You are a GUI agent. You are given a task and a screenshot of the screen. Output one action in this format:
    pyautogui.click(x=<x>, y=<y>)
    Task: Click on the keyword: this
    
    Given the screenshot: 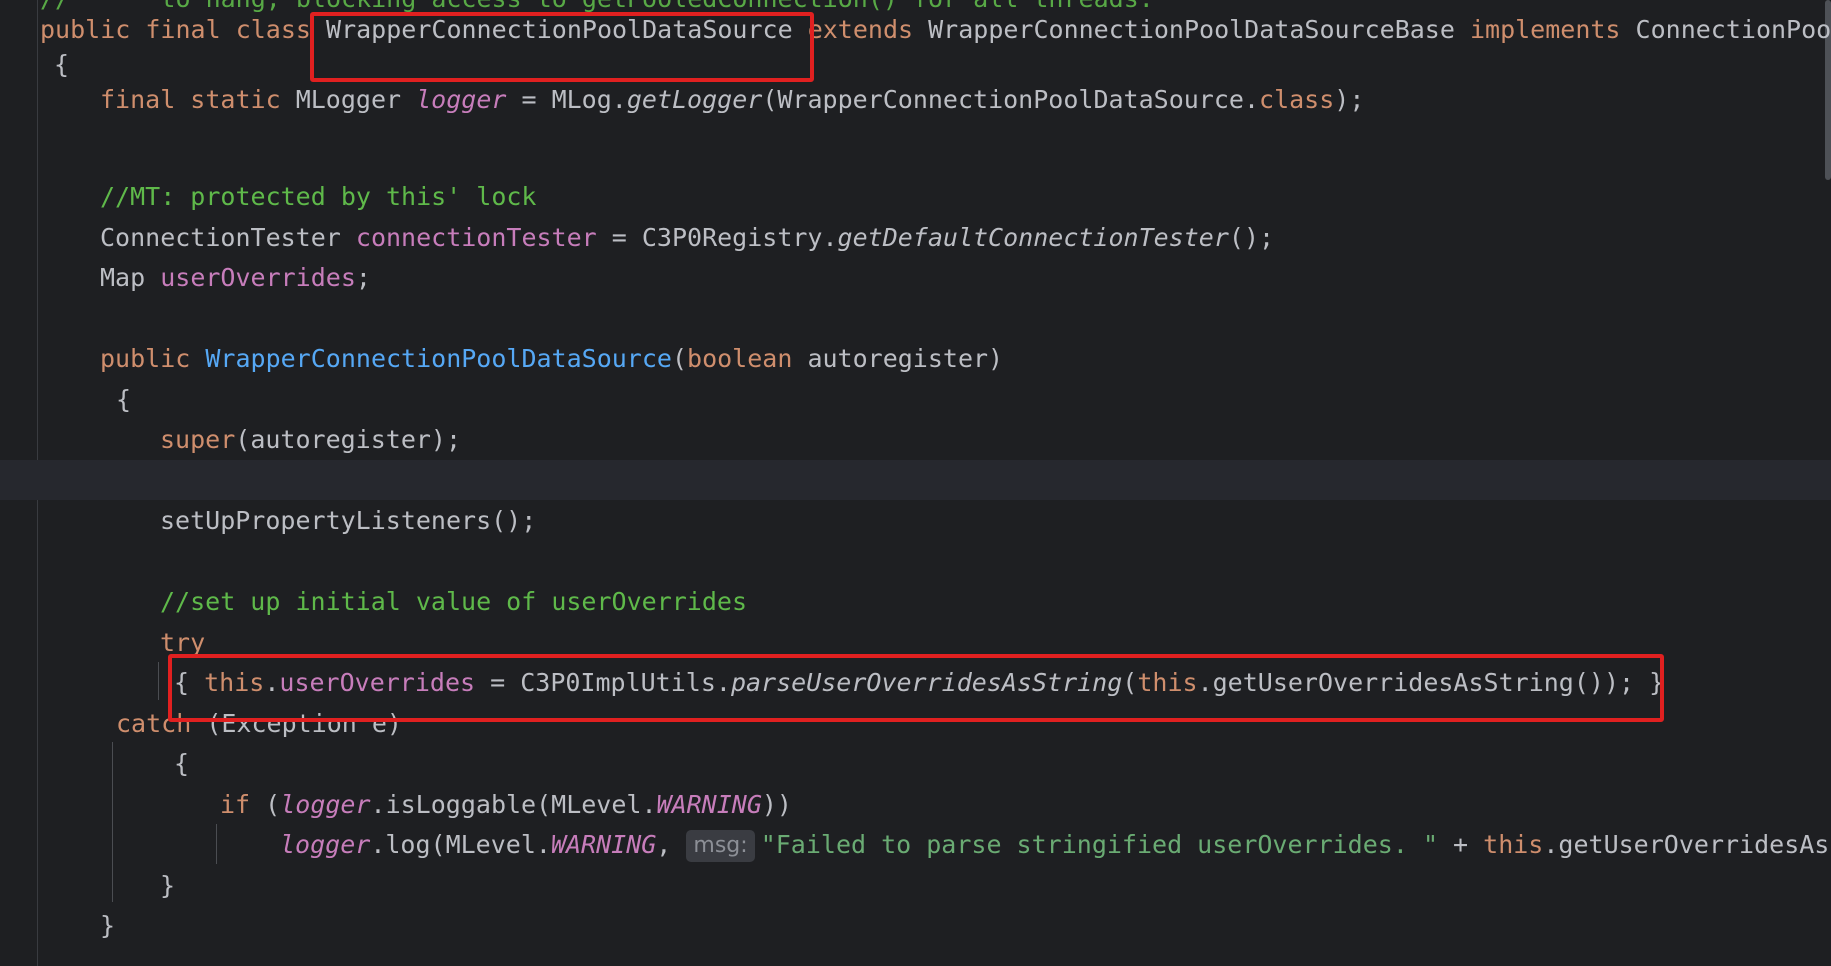 What is the action you would take?
    pyautogui.click(x=1513, y=844)
    